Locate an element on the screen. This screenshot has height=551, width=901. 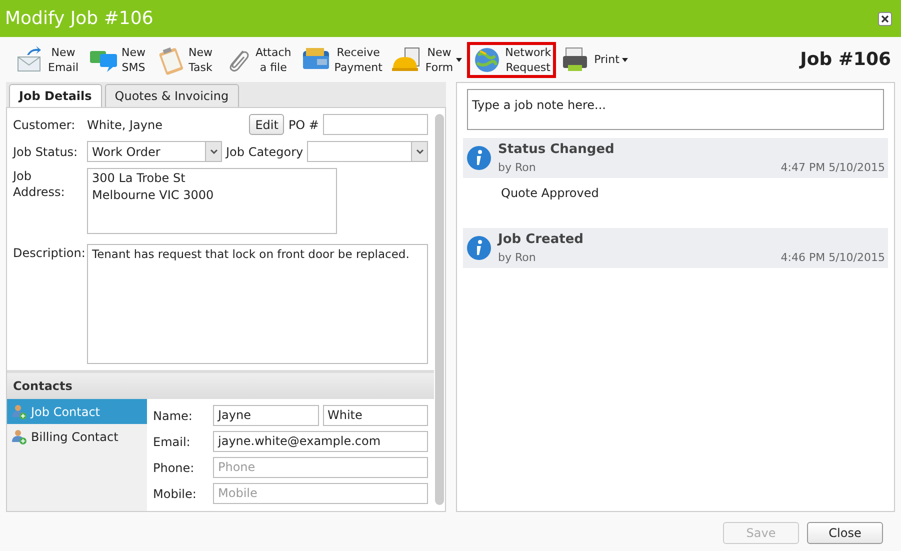
toolbar-button: Attach a file is located at coordinates (257, 60).